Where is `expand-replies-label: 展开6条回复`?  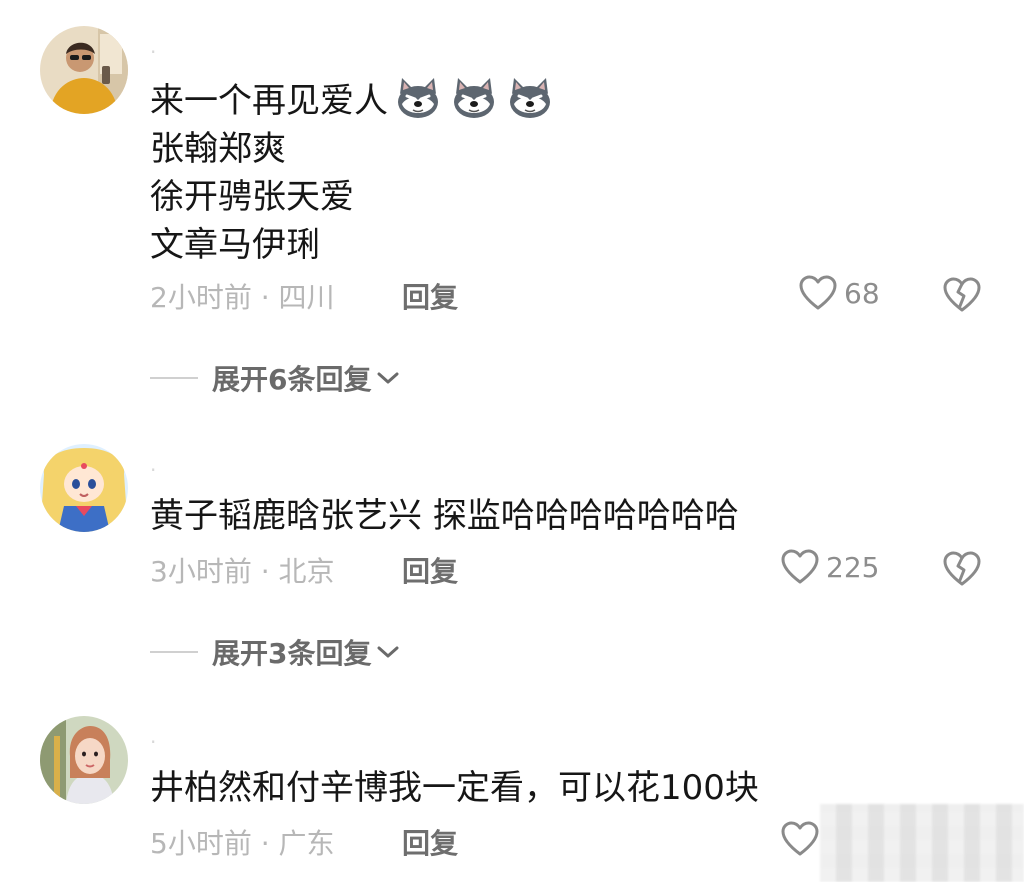 expand-replies-label: 展开6条回复 is located at coordinates (292, 379).